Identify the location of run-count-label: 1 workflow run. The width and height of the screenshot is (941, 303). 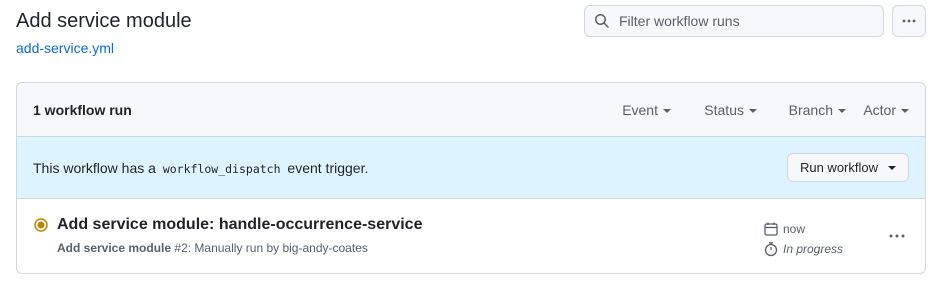
(82, 109).